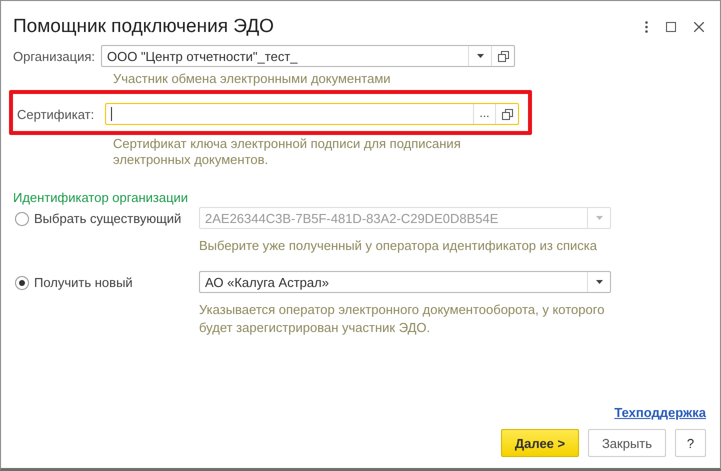 The width and height of the screenshot is (721, 471). I want to click on field-value: 2AE26344C3B-7B5F-481D-83A2-C29DE0D8B54E, so click(351, 218).